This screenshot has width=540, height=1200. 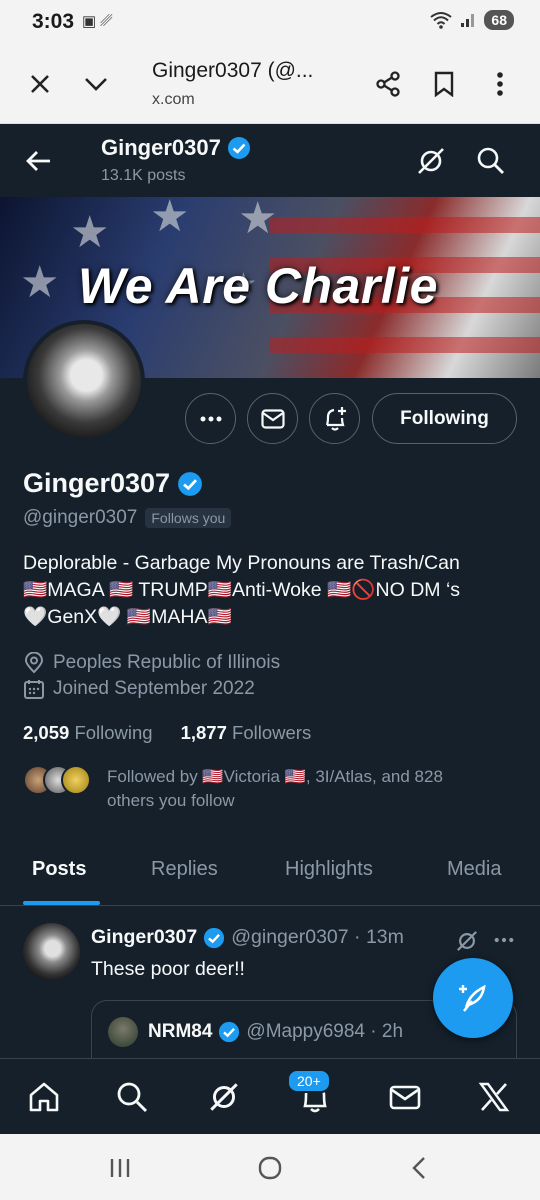 What do you see at coordinates (84, 381) in the screenshot?
I see `profile-avatar` at bounding box center [84, 381].